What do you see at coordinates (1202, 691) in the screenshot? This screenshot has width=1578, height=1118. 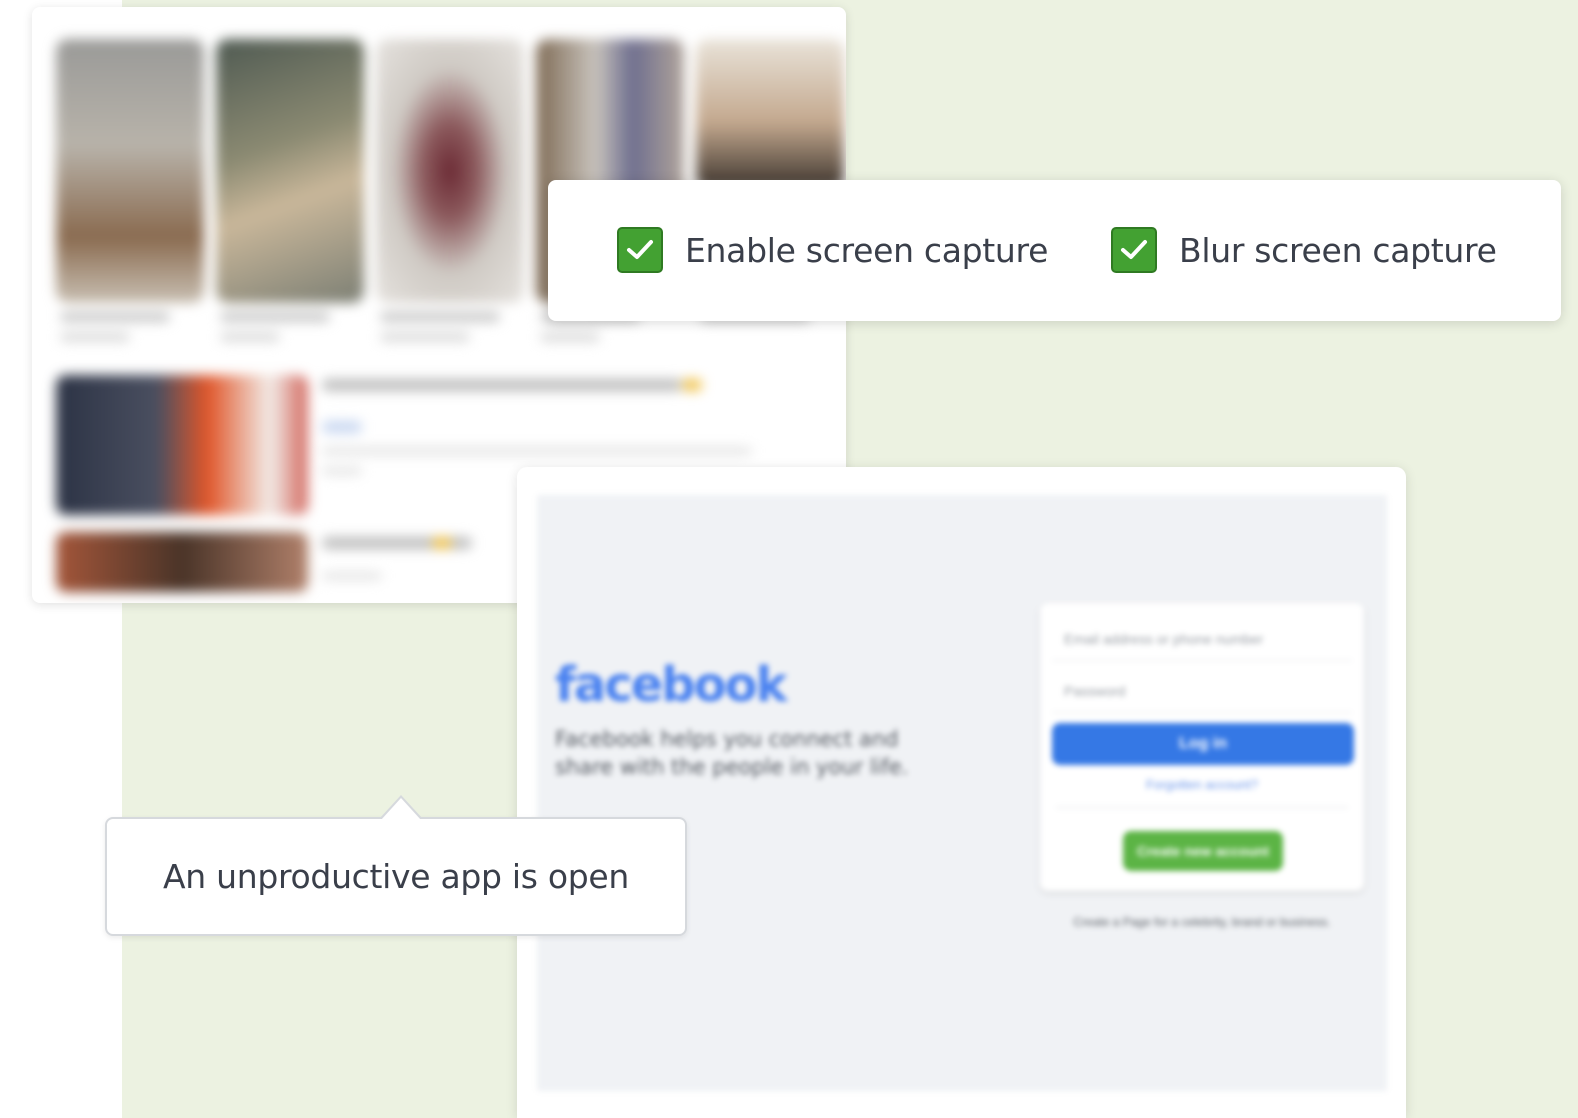 I see `facebook-password-field: Password` at bounding box center [1202, 691].